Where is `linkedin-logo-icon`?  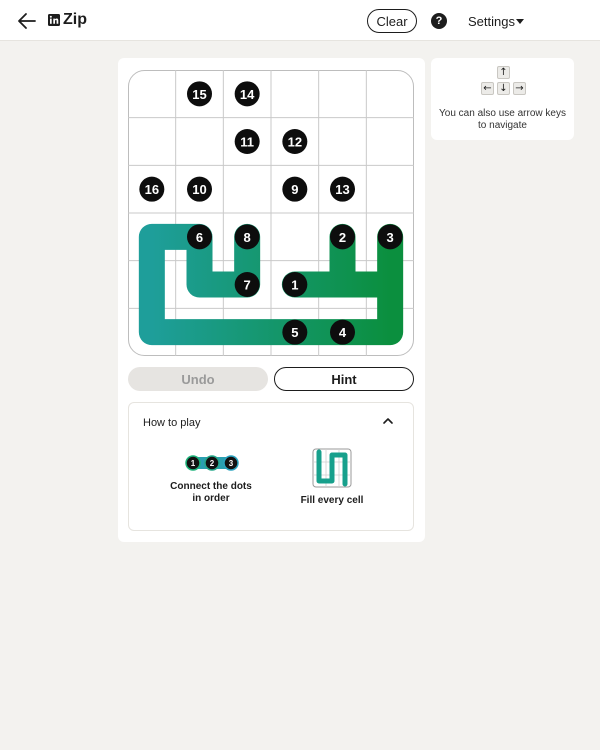 linkedin-logo-icon is located at coordinates (54, 20).